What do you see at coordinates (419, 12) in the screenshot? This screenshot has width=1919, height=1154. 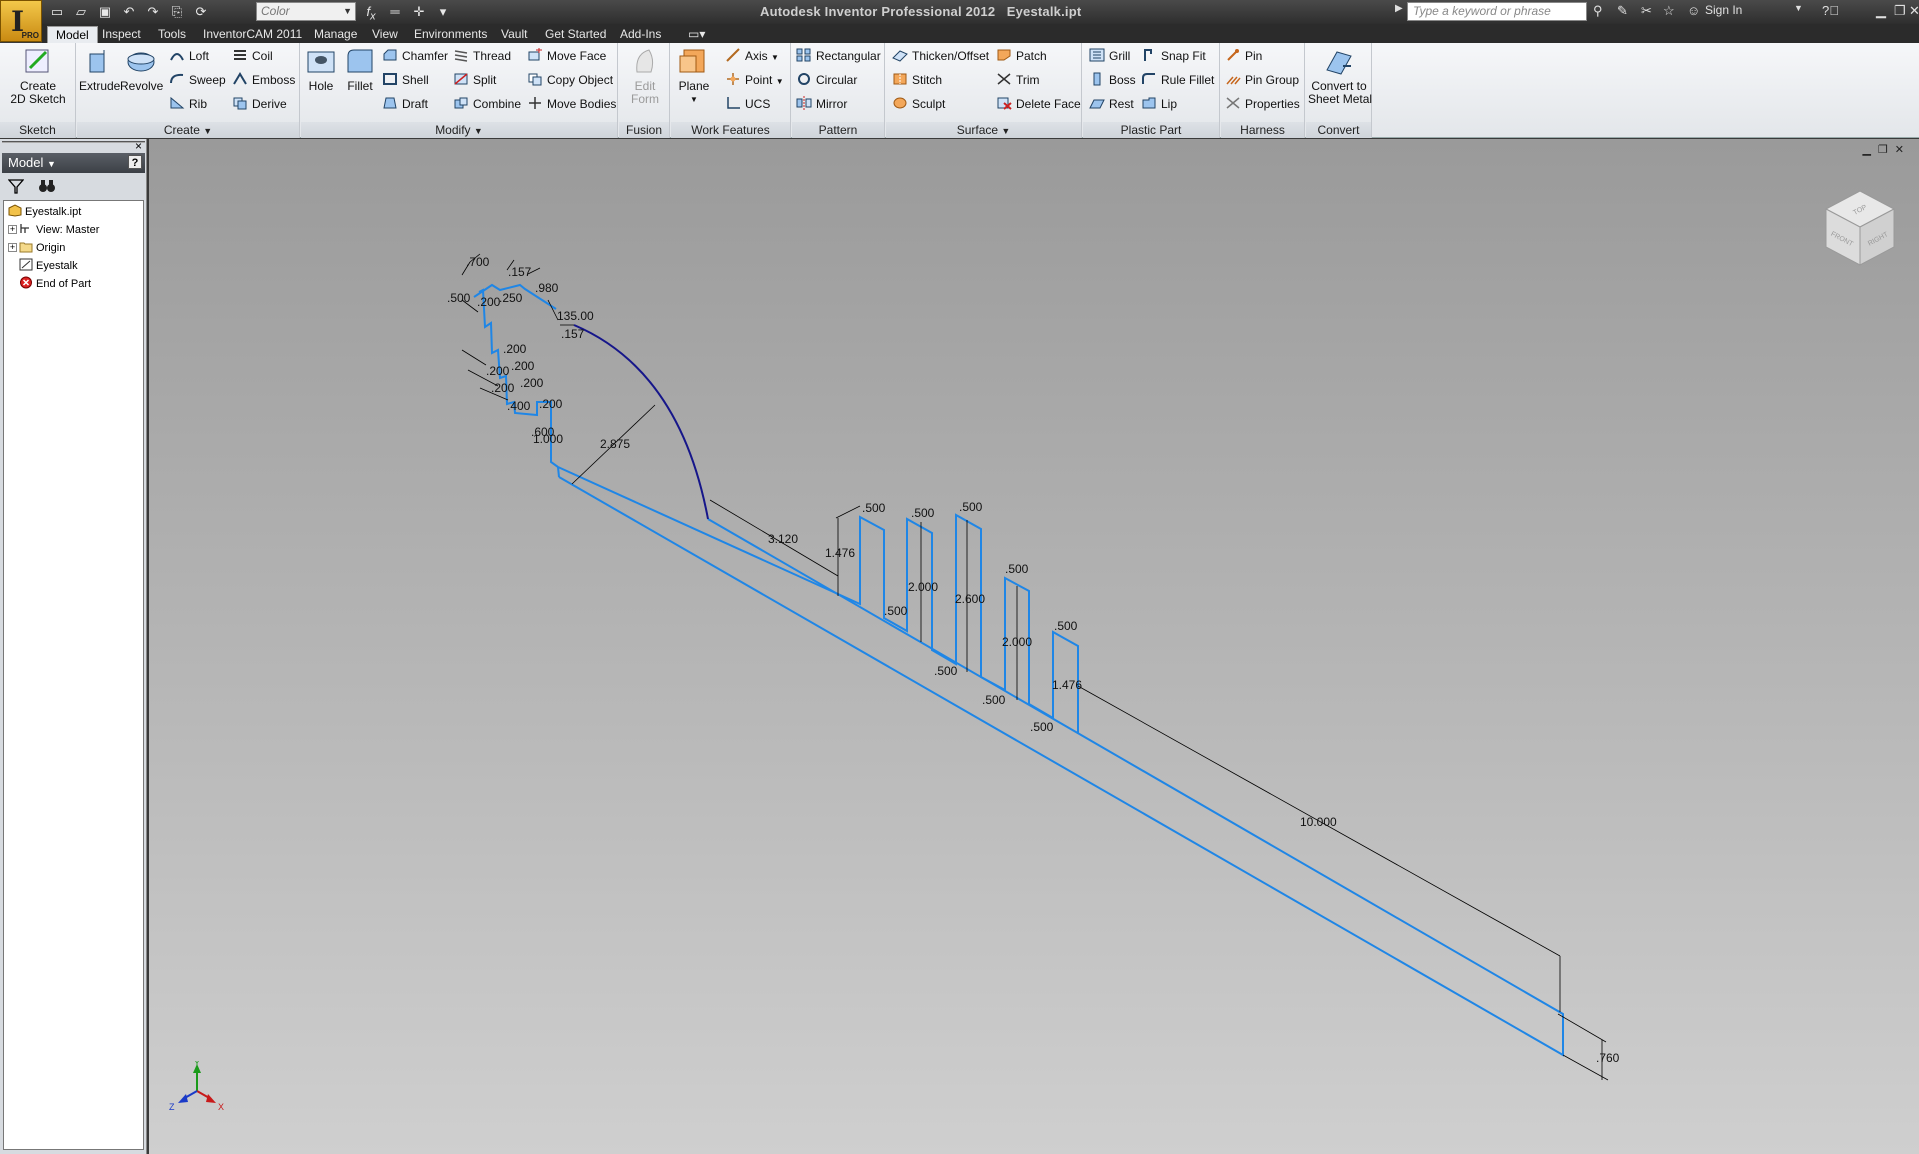 I see `select-icon: ✛` at bounding box center [419, 12].